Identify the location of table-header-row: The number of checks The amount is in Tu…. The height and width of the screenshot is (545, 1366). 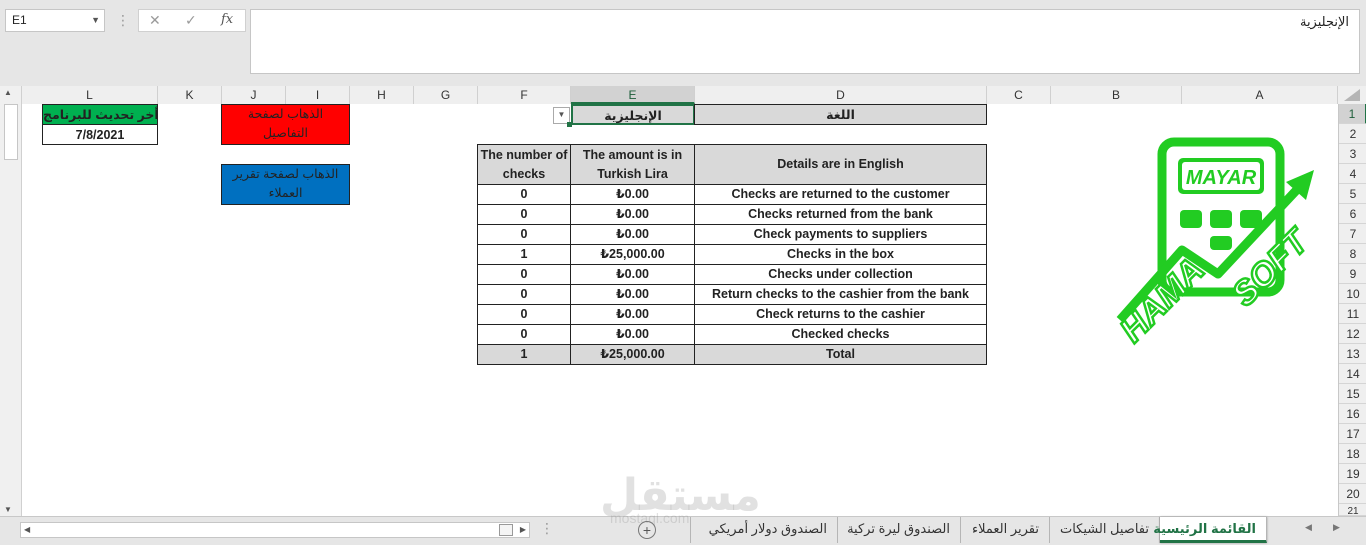
(732, 164).